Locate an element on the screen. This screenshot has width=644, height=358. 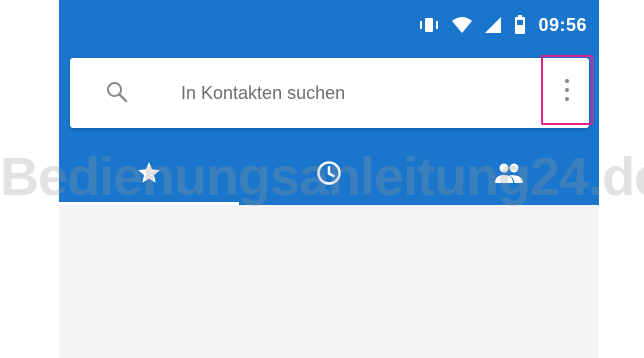
more-vert-icon is located at coordinates (567, 90).